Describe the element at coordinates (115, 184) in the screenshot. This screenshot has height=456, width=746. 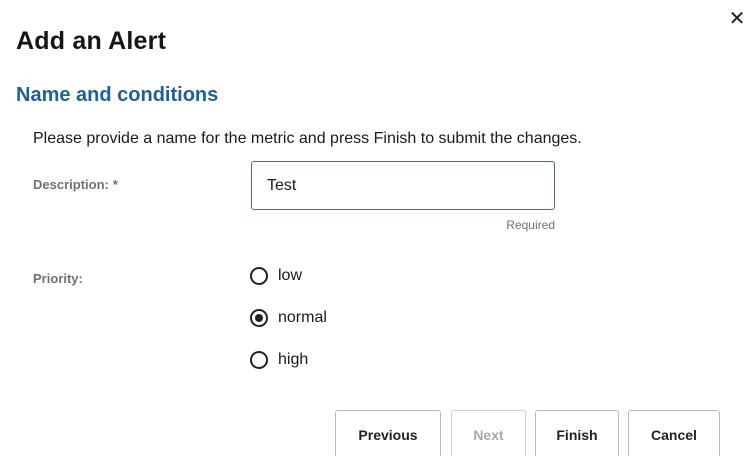
I see `required-marker: *` at that location.